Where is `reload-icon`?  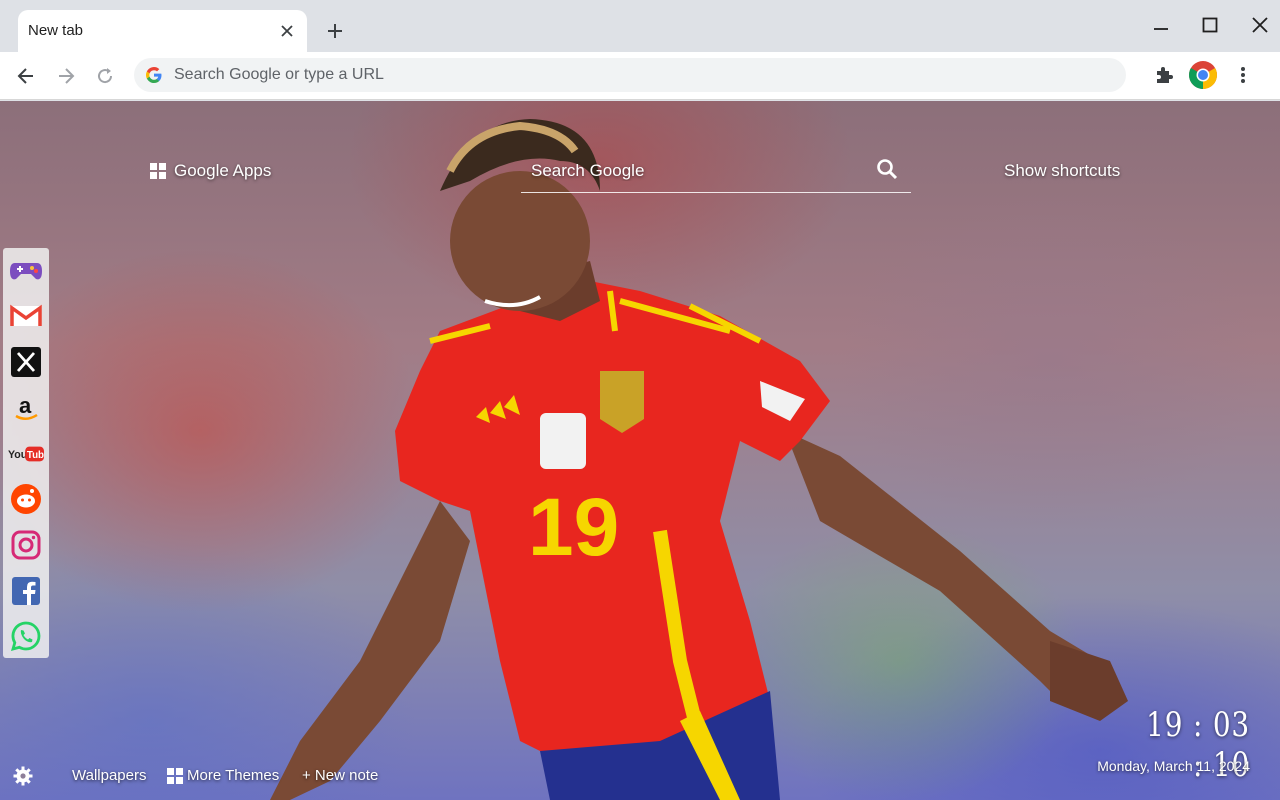
reload-icon is located at coordinates (105, 76).